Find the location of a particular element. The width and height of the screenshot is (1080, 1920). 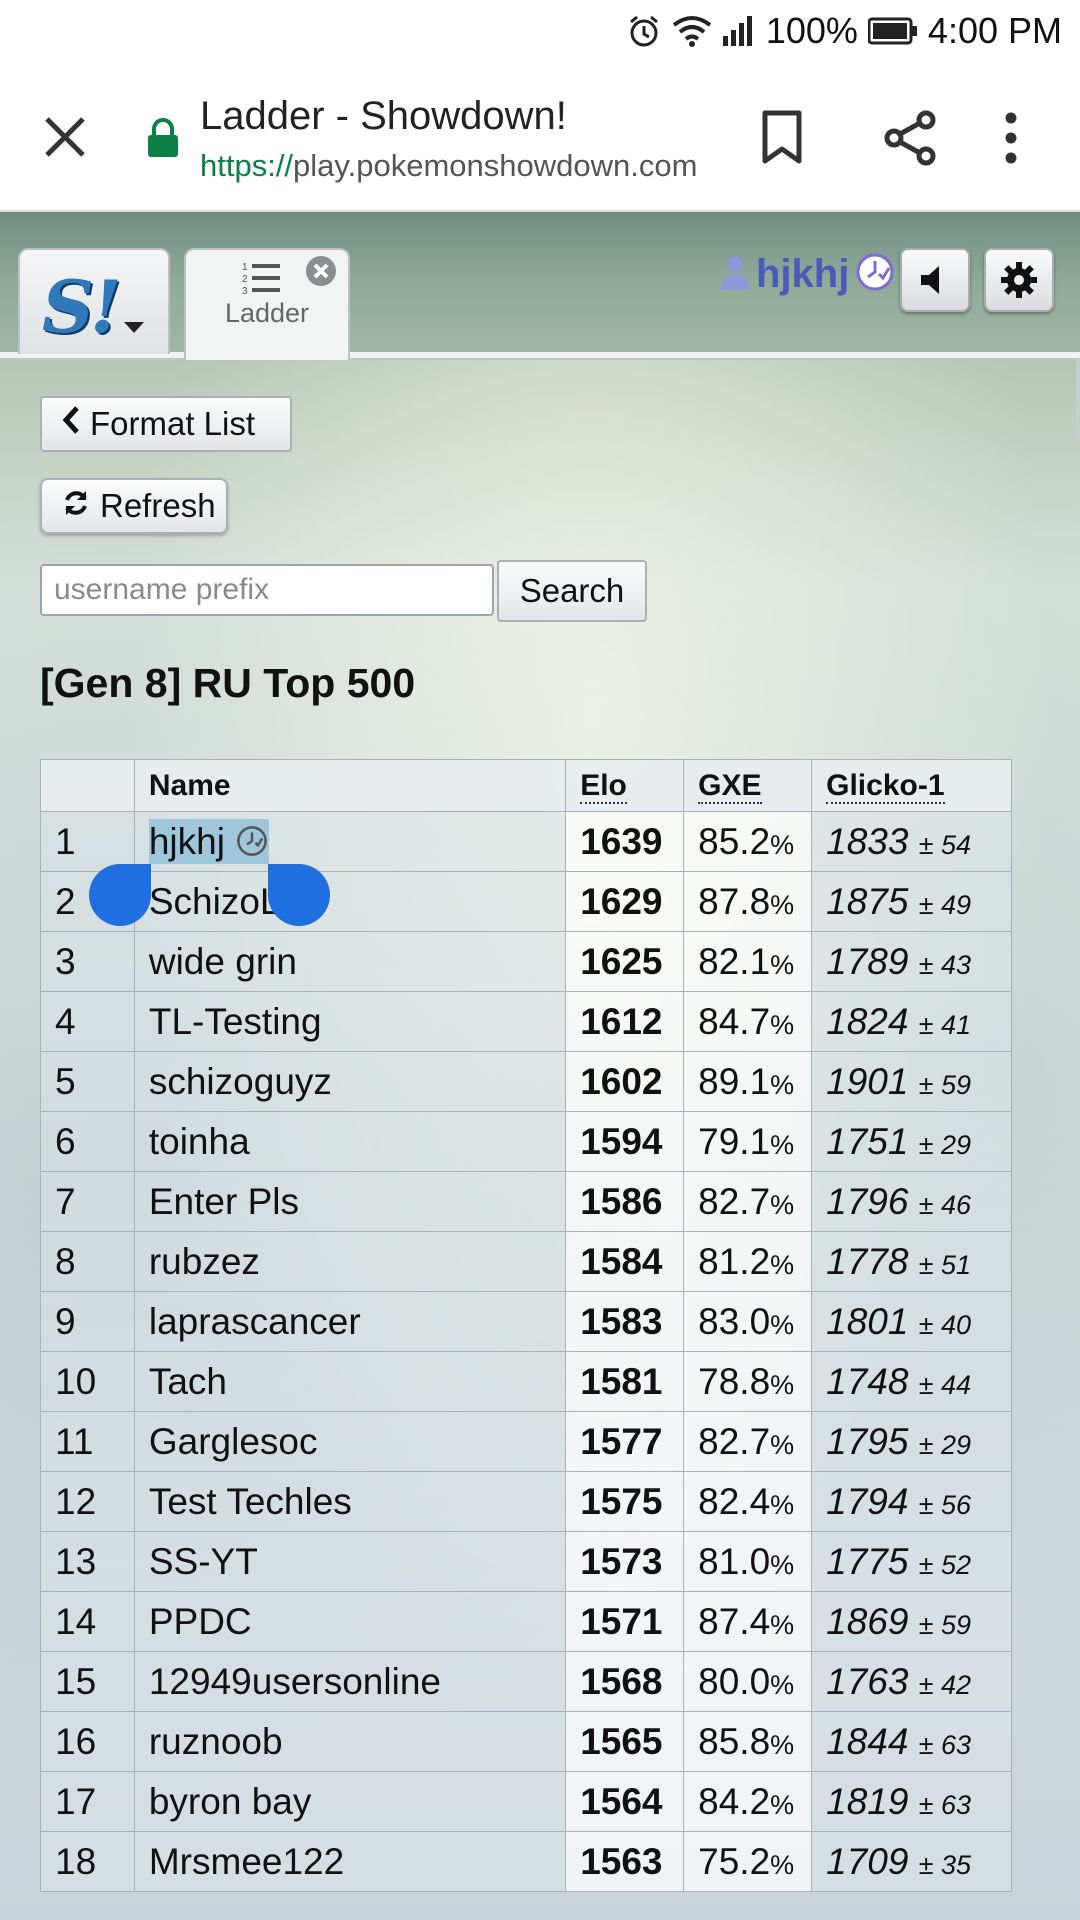

gxe-cell: 82.7% is located at coordinates (748, 1441).